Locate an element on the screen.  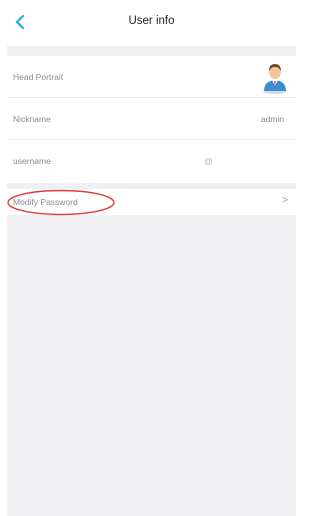
username-value: @ is located at coordinates (208, 161).